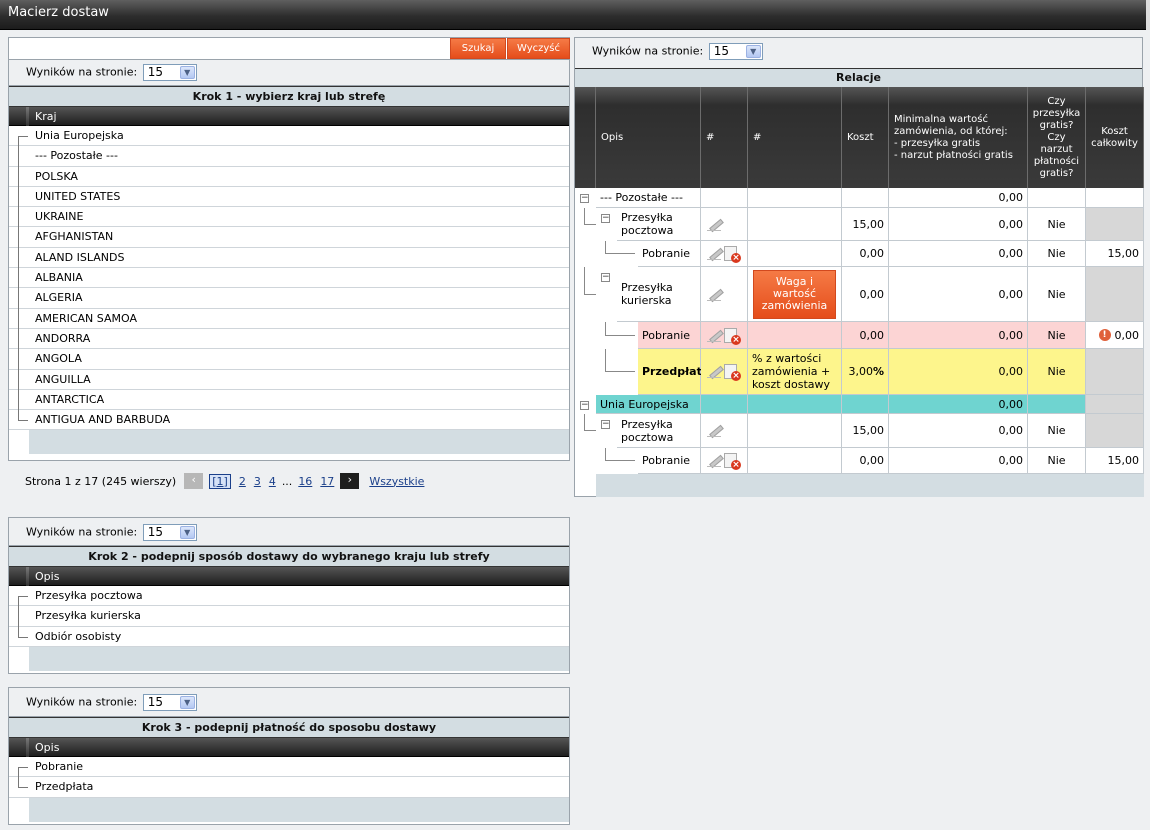  What do you see at coordinates (289, 617) in the screenshot?
I see `list-item: Przesyłka kurierska` at bounding box center [289, 617].